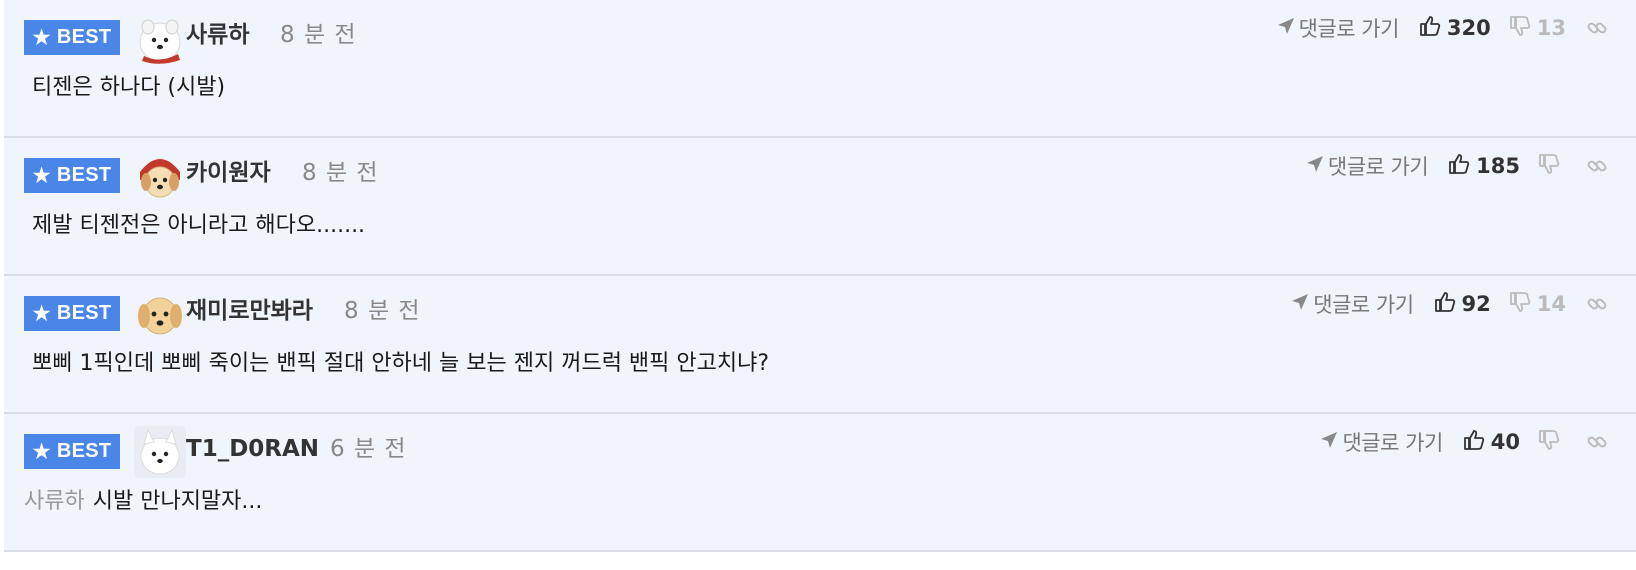 The image size is (1636, 570). I want to click on comment-body: 티젠은 하나다 (시발), so click(124, 88).